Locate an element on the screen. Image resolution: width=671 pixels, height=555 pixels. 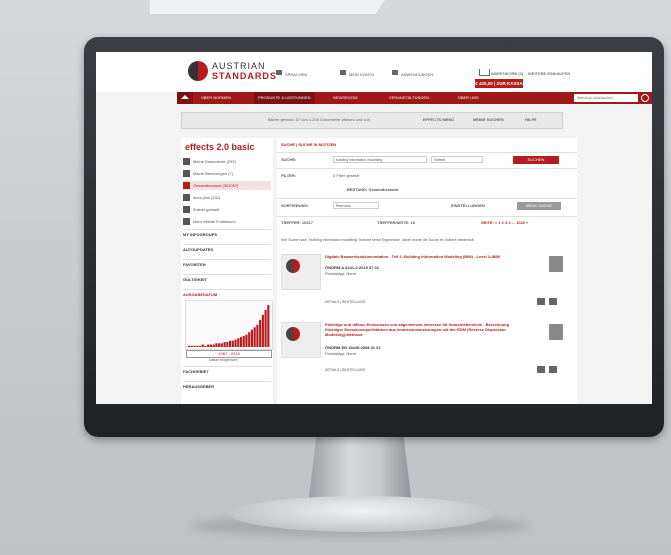
sort-select: Relevanz is located at coordinates (356, 205).